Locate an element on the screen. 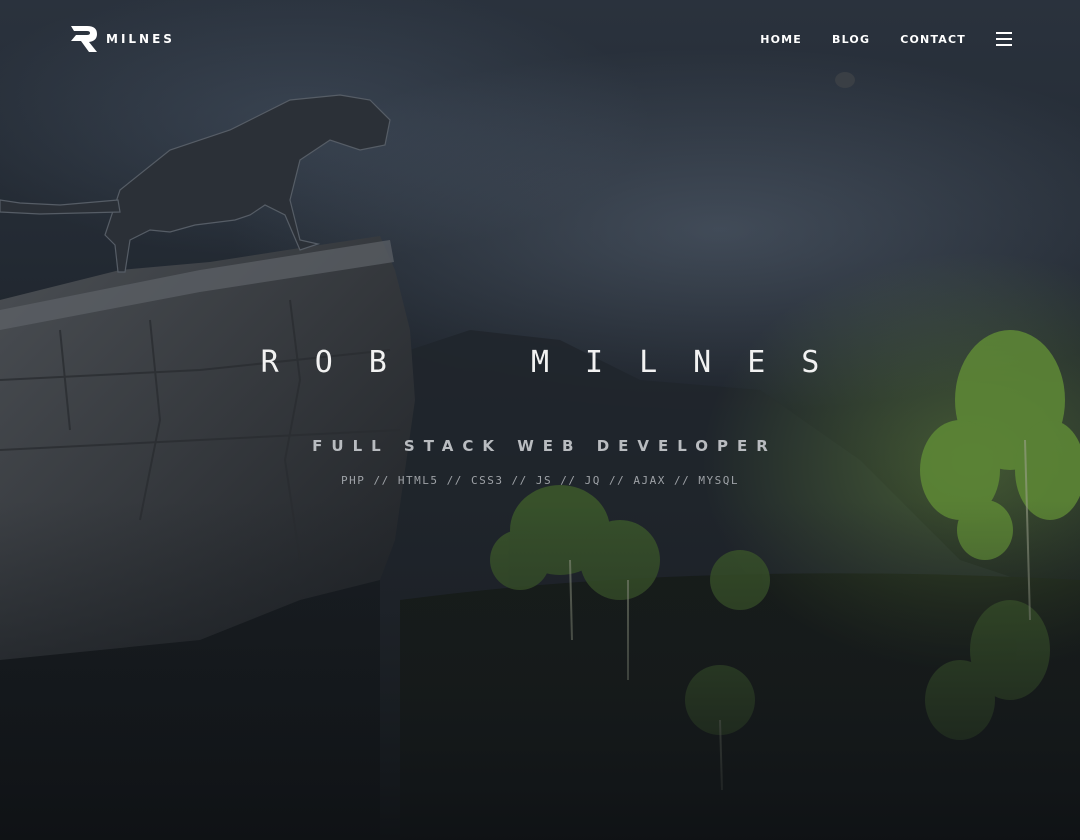 This screenshot has height=840, width=1080. r-logo-icon is located at coordinates (84, 39).